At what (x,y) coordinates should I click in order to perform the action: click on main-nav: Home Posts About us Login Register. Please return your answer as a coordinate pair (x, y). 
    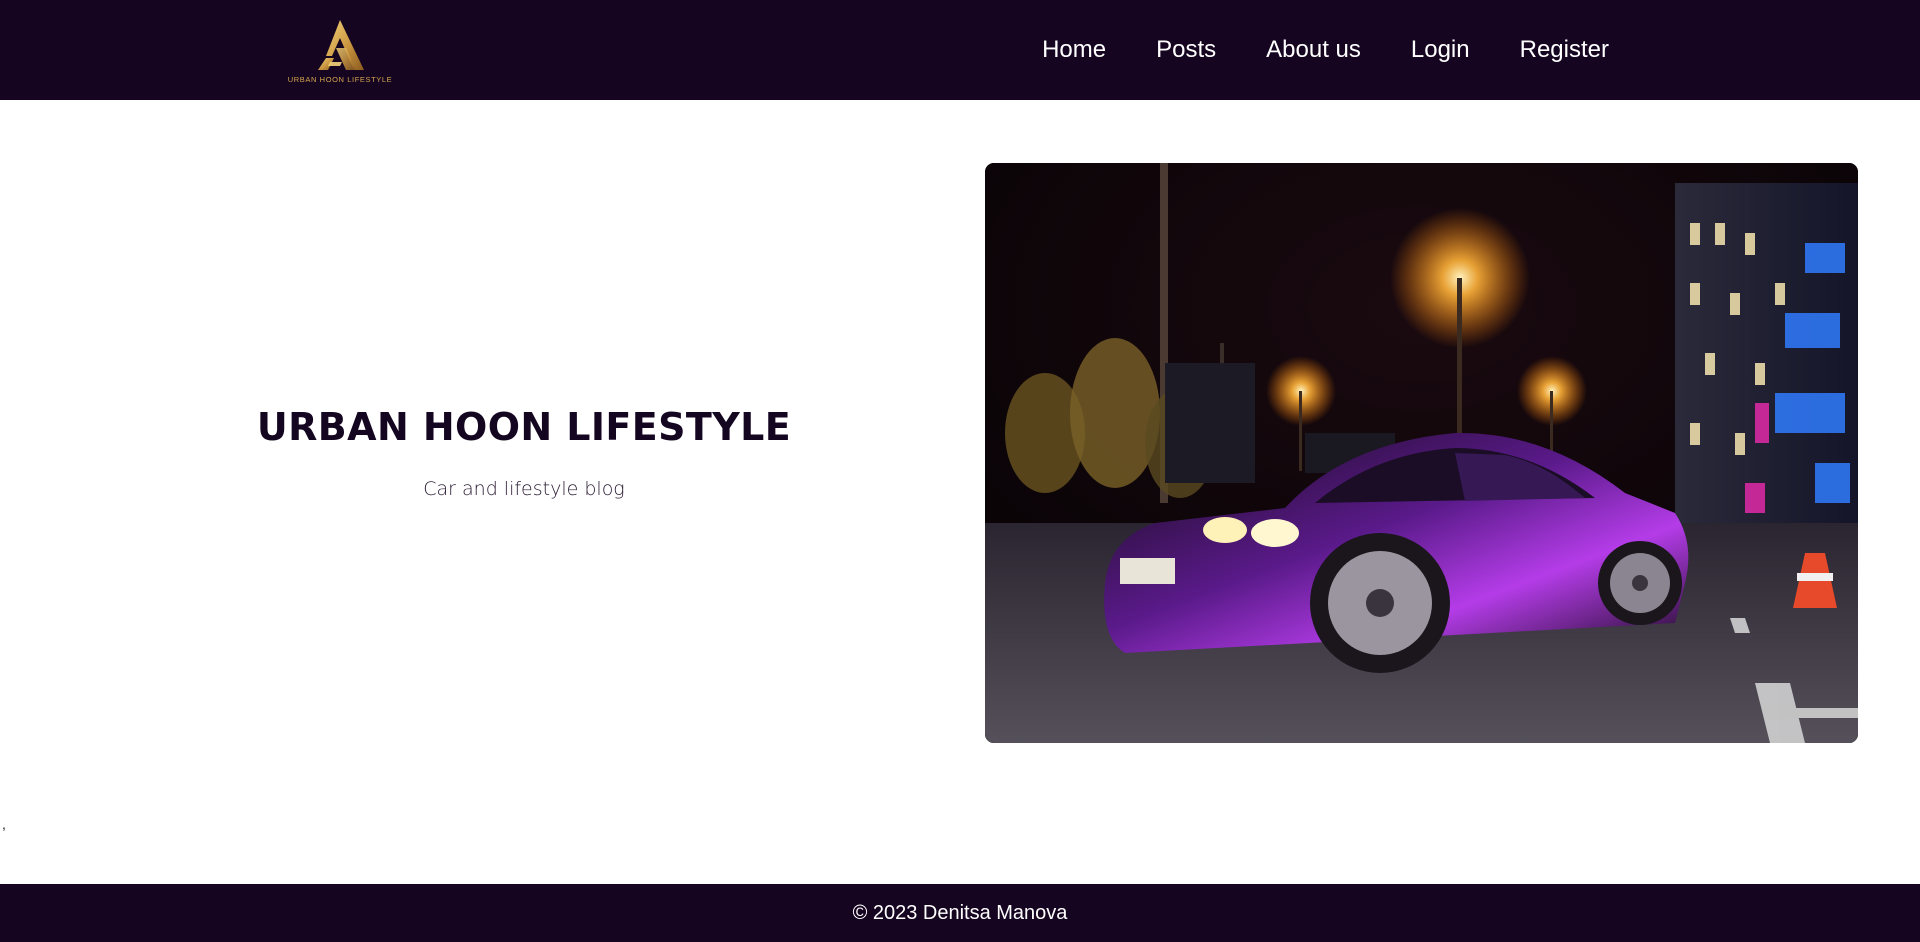
    Looking at the image, I should click on (1325, 50).